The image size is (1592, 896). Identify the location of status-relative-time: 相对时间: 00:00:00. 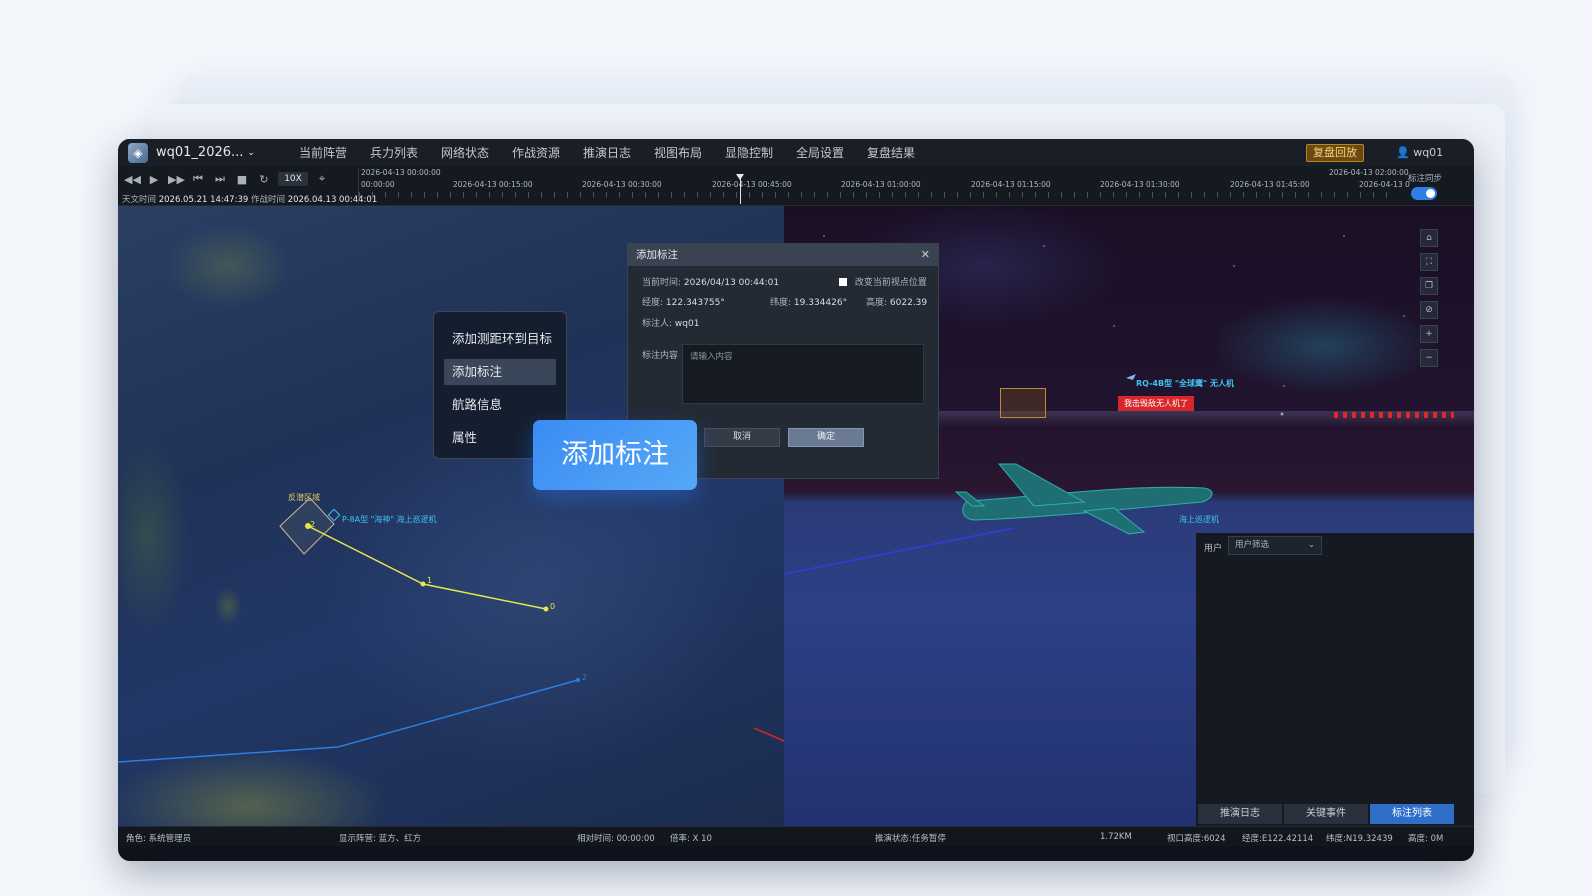
(616, 839).